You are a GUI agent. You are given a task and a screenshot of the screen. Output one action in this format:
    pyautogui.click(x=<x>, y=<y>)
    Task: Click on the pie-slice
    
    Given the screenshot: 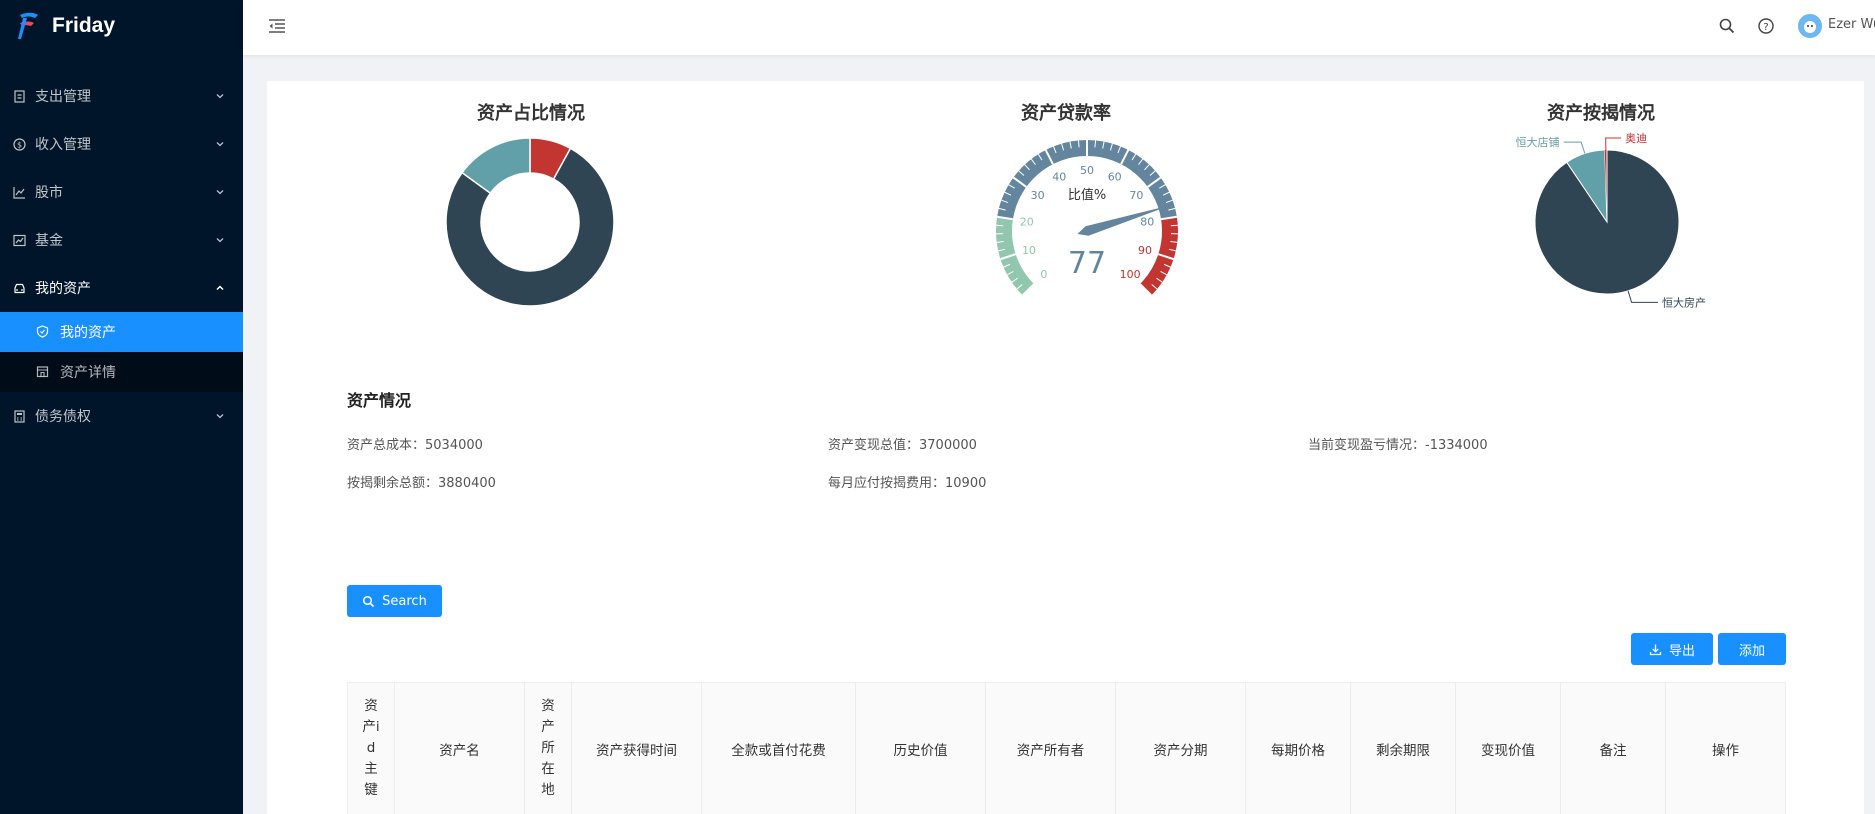 What is the action you would take?
    pyautogui.click(x=1607, y=222)
    